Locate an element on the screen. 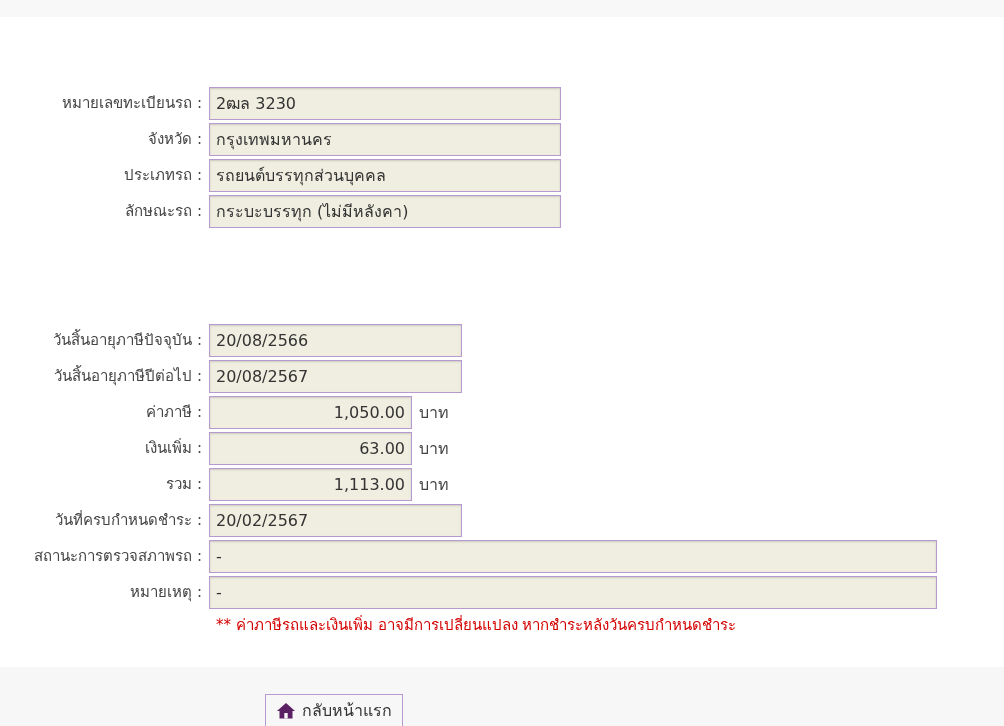  home-button: กลับหน้าแรก is located at coordinates (334, 710).